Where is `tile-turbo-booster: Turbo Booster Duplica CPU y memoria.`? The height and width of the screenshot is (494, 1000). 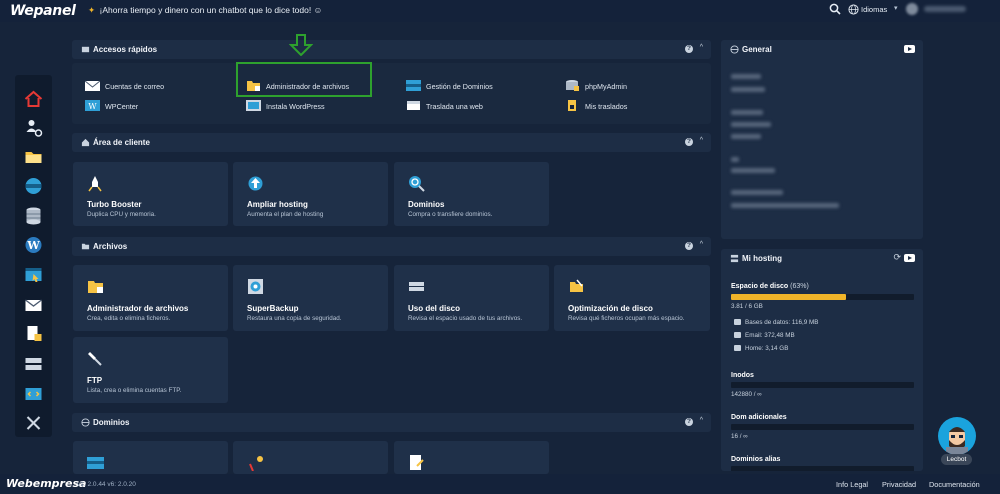
tile-turbo-booster: Turbo Booster Duplica CPU y memoria. is located at coordinates (150, 194).